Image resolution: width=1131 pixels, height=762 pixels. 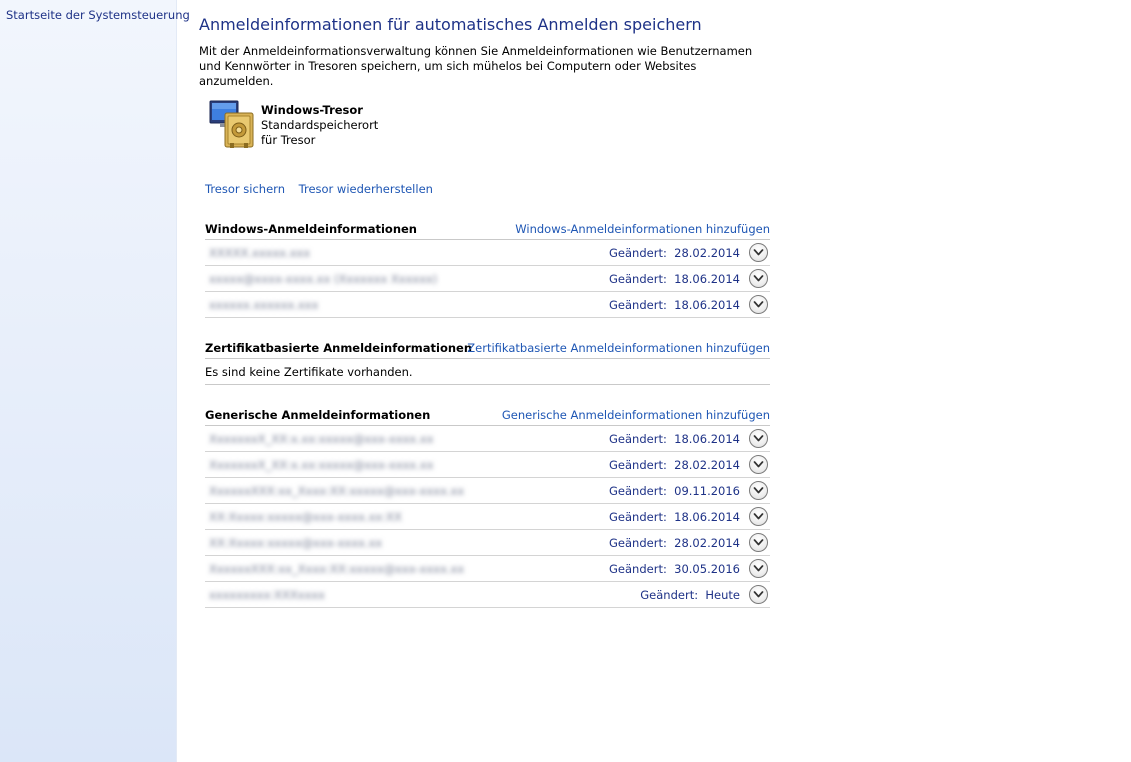 What do you see at coordinates (707, 491) in the screenshot?
I see `modified-date: 09.11.2016` at bounding box center [707, 491].